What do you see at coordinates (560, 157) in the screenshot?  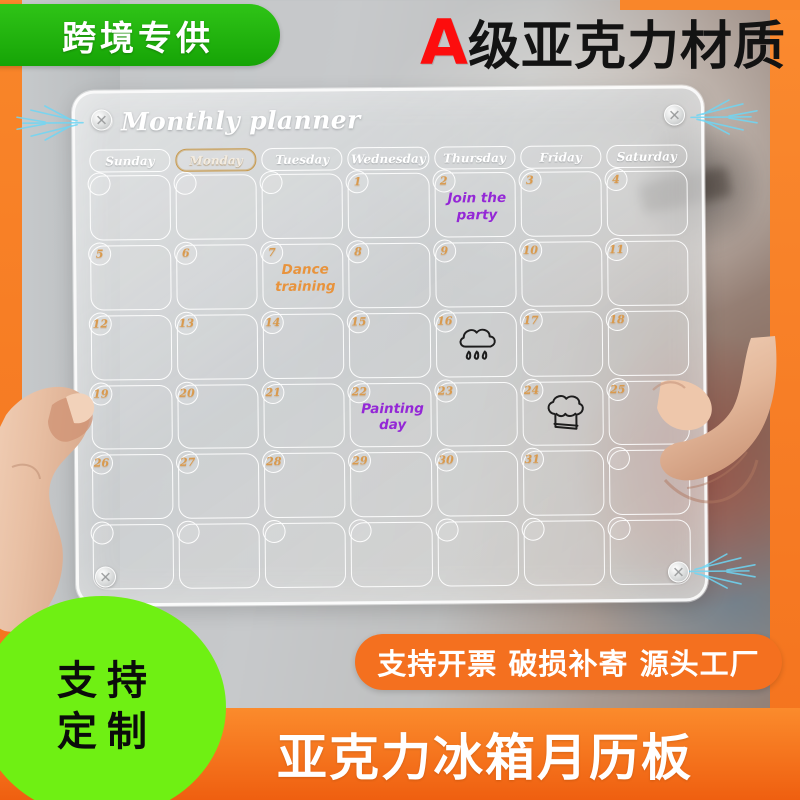 I see `day-header-friday: Friday` at bounding box center [560, 157].